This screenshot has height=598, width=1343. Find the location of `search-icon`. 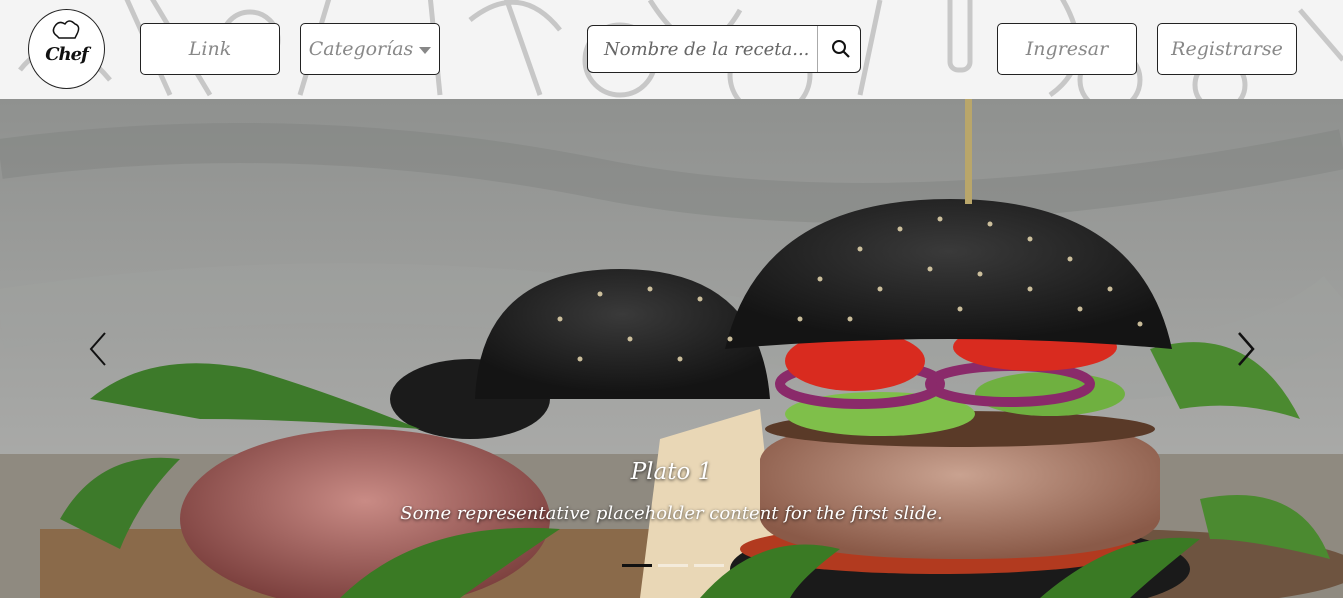

search-icon is located at coordinates (841, 49).